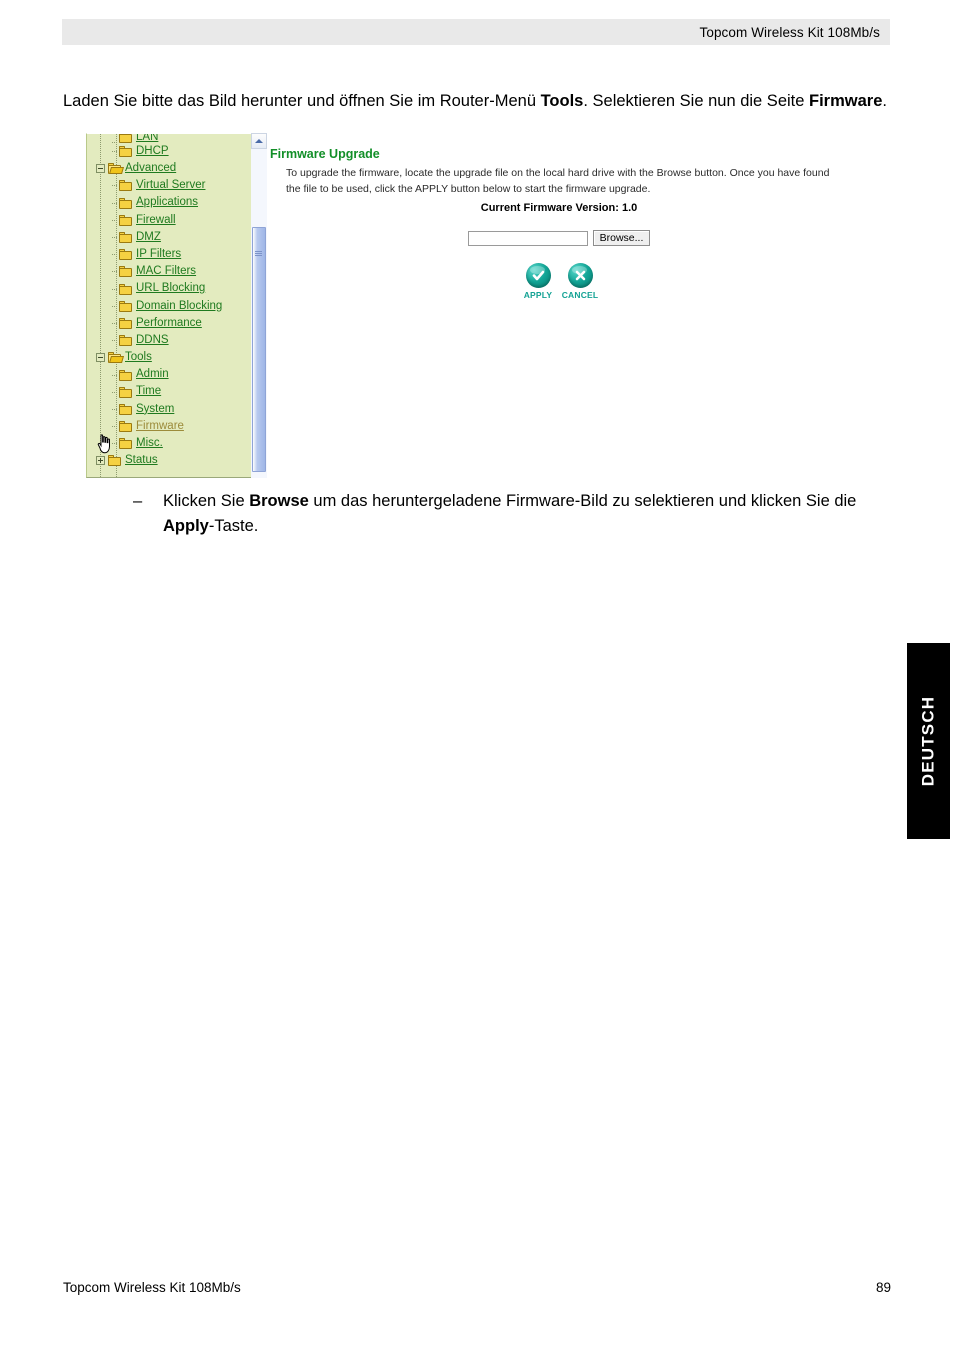  What do you see at coordinates (152, 1287) in the screenshot?
I see `footer-product-name: Topcom Wireless Kit 108Mb/s` at bounding box center [152, 1287].